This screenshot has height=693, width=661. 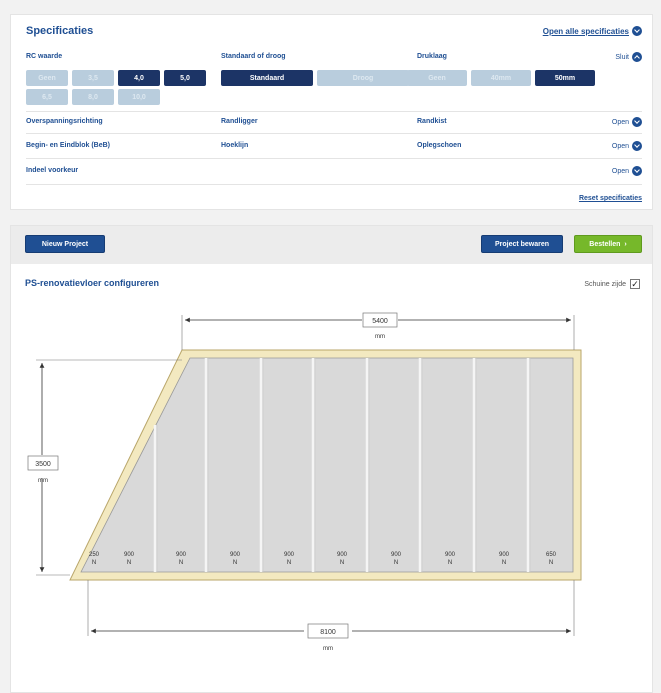 What do you see at coordinates (43, 481) in the screenshot?
I see `left-dimension-unit: mm` at bounding box center [43, 481].